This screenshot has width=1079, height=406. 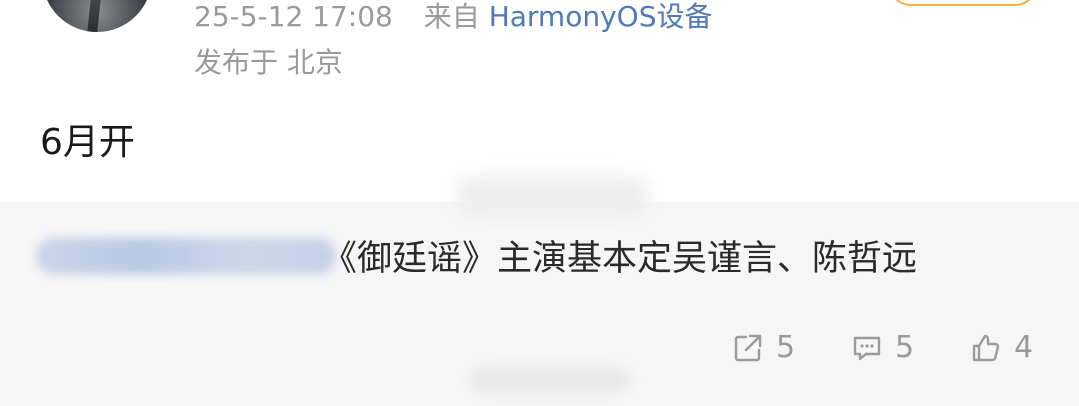 I want to click on blurred-region-bottom, so click(x=550, y=380).